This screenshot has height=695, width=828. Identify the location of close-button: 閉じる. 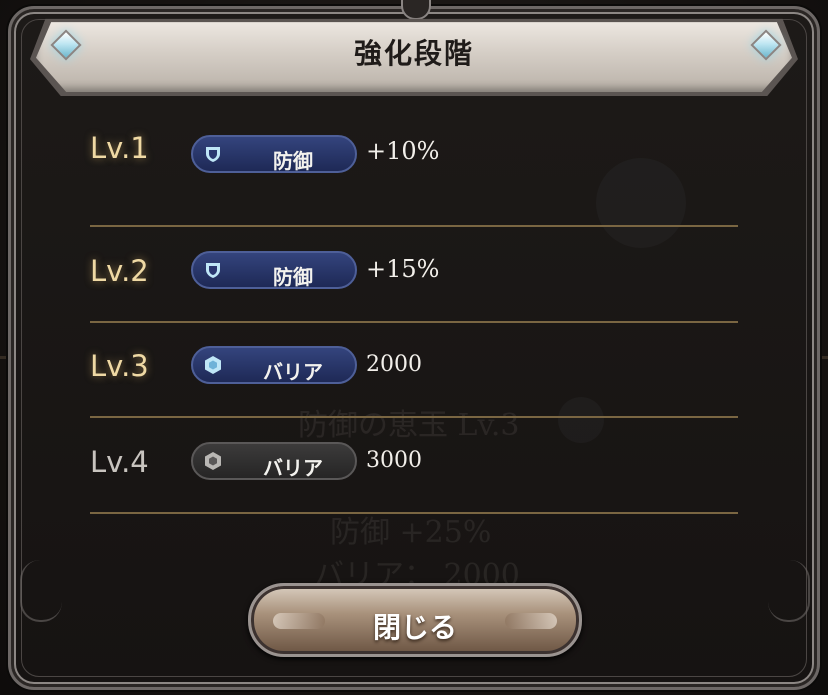
(415, 620).